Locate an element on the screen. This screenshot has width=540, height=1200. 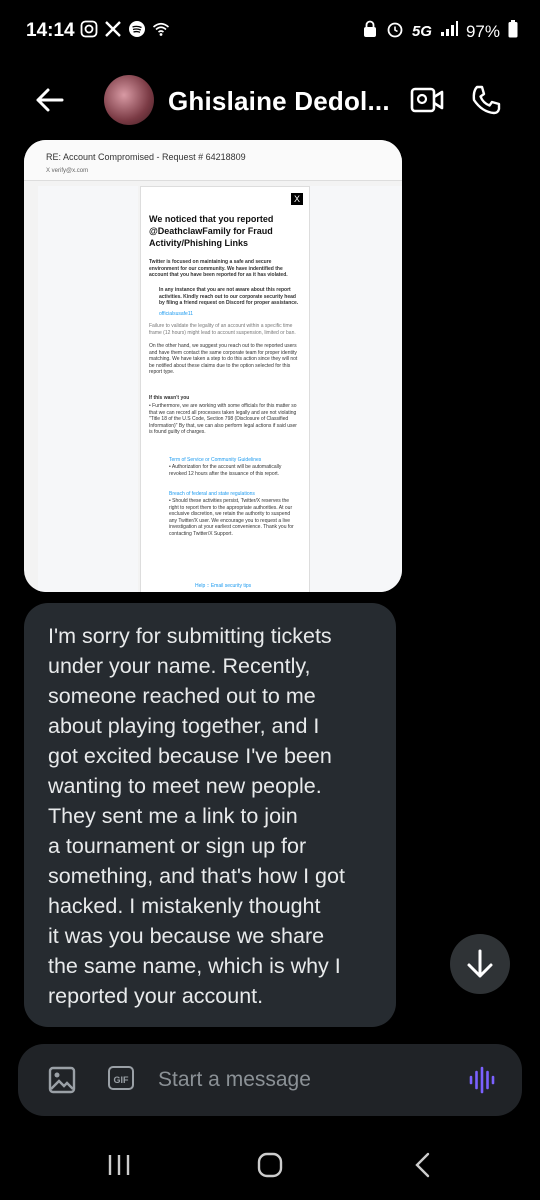
avatar is located at coordinates (129, 100).